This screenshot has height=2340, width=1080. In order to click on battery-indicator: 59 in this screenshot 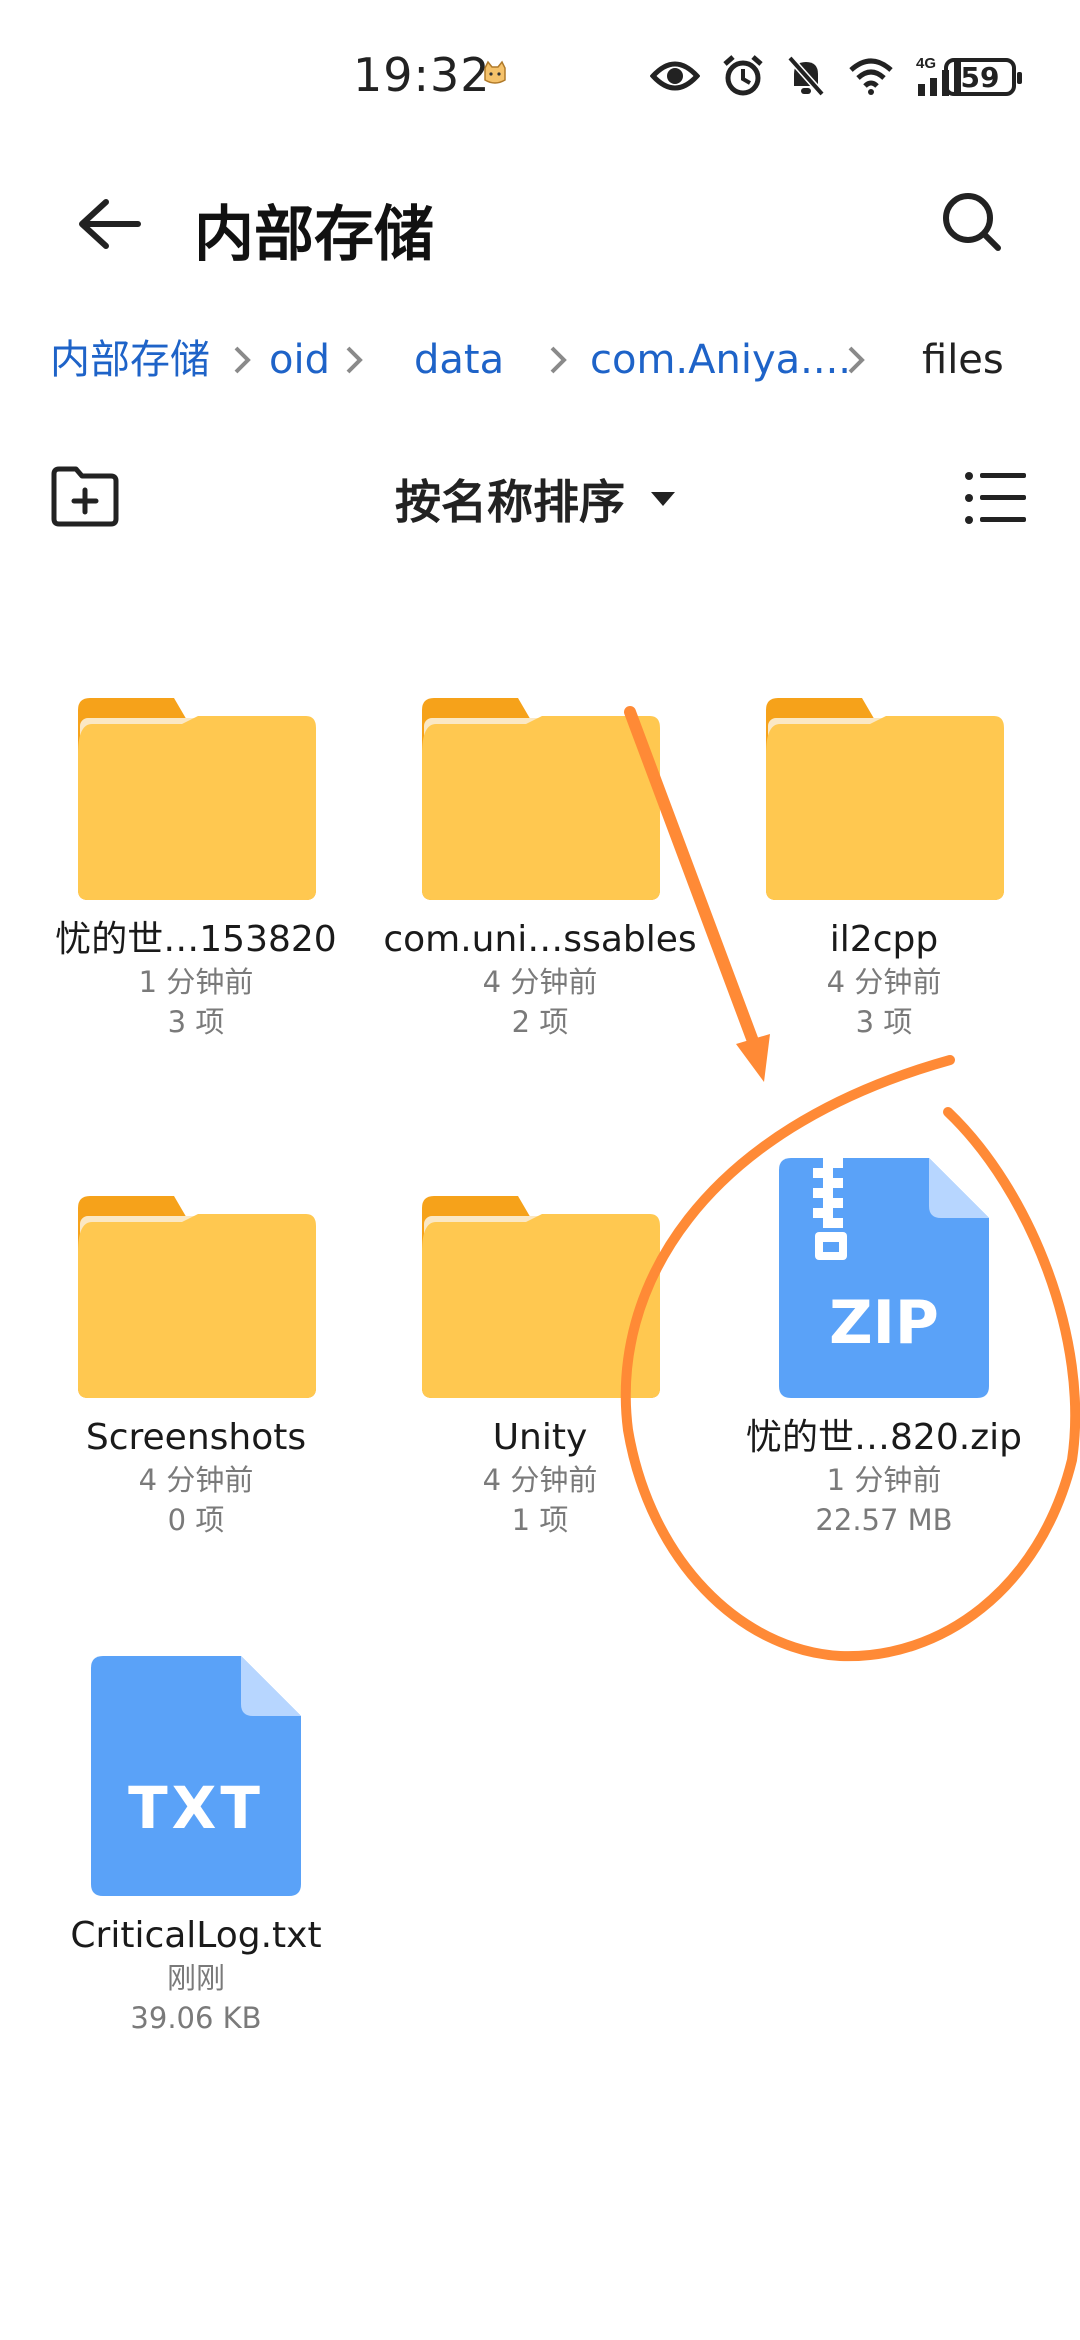, I will do `click(983, 77)`.